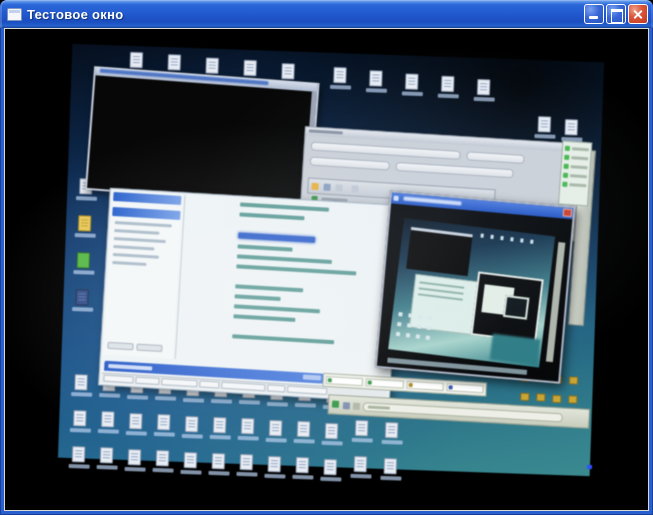 The image size is (653, 515). I want to click on maximize-button, so click(616, 14).